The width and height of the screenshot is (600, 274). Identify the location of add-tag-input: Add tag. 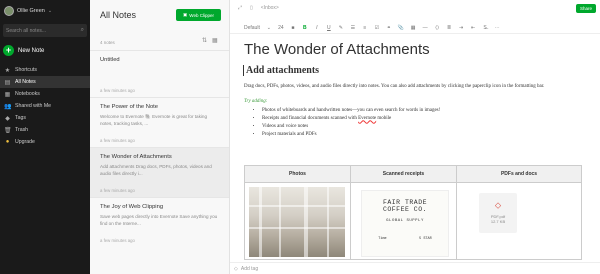
(249, 269).